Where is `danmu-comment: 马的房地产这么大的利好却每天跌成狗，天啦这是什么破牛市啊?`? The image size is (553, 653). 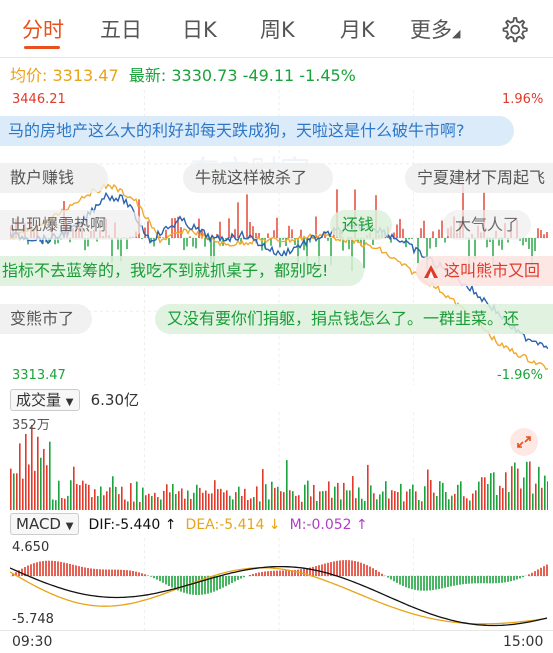 danmu-comment: 马的房地产这么大的利好却每天跌成狗，天啦这是什么破牛市啊? is located at coordinates (257, 131).